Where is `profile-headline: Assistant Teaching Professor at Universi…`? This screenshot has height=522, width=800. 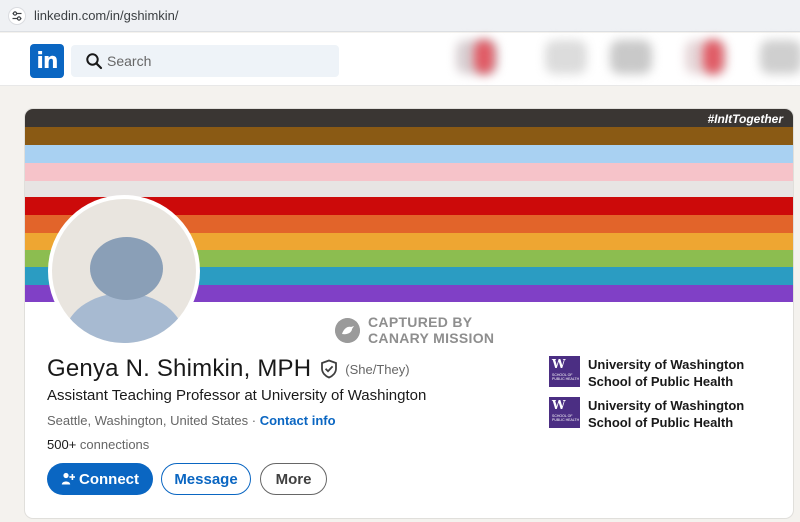 profile-headline: Assistant Teaching Professor at Universi… is located at coordinates (237, 395).